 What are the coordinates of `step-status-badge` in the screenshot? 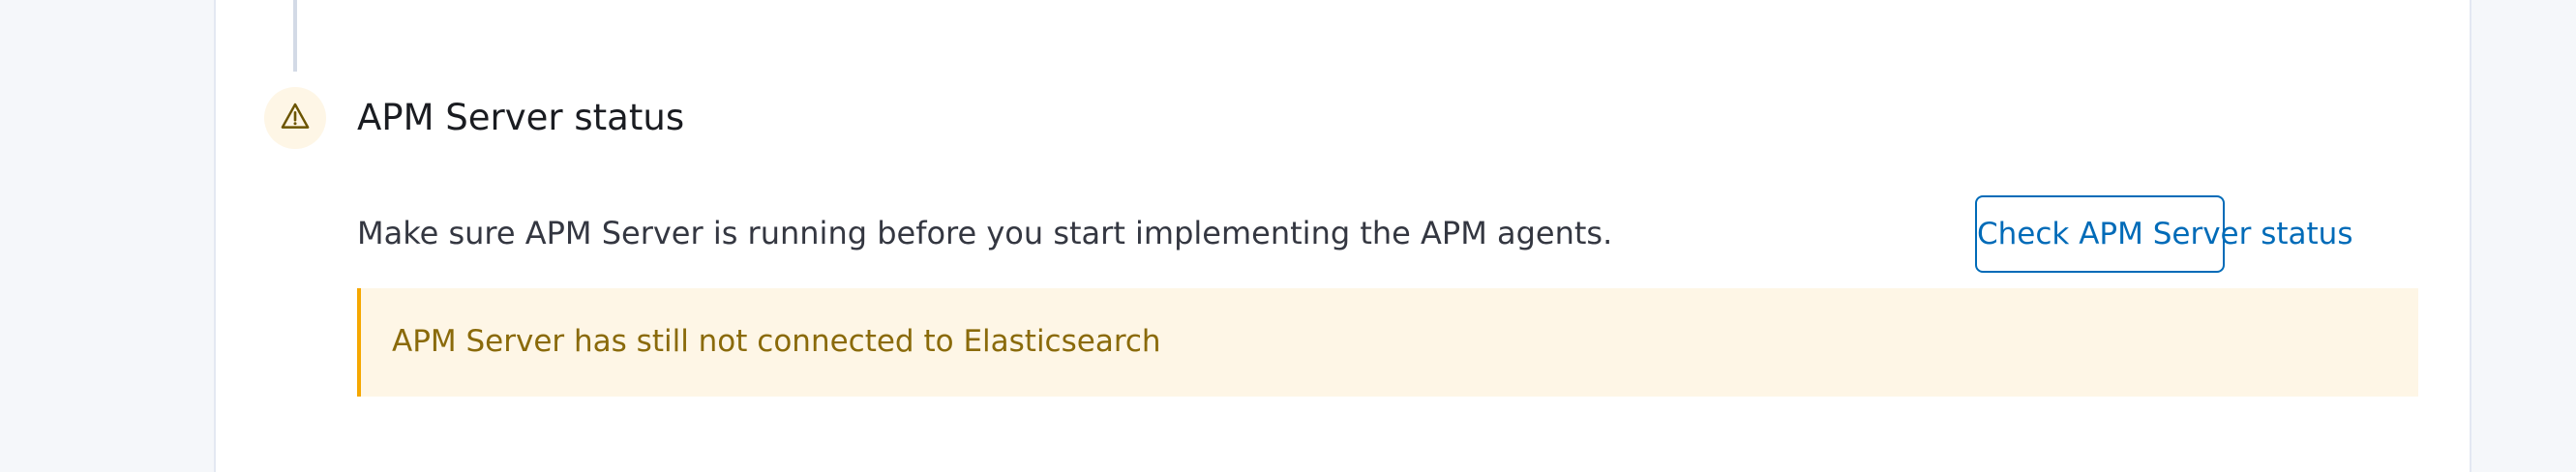 It's located at (295, 118).